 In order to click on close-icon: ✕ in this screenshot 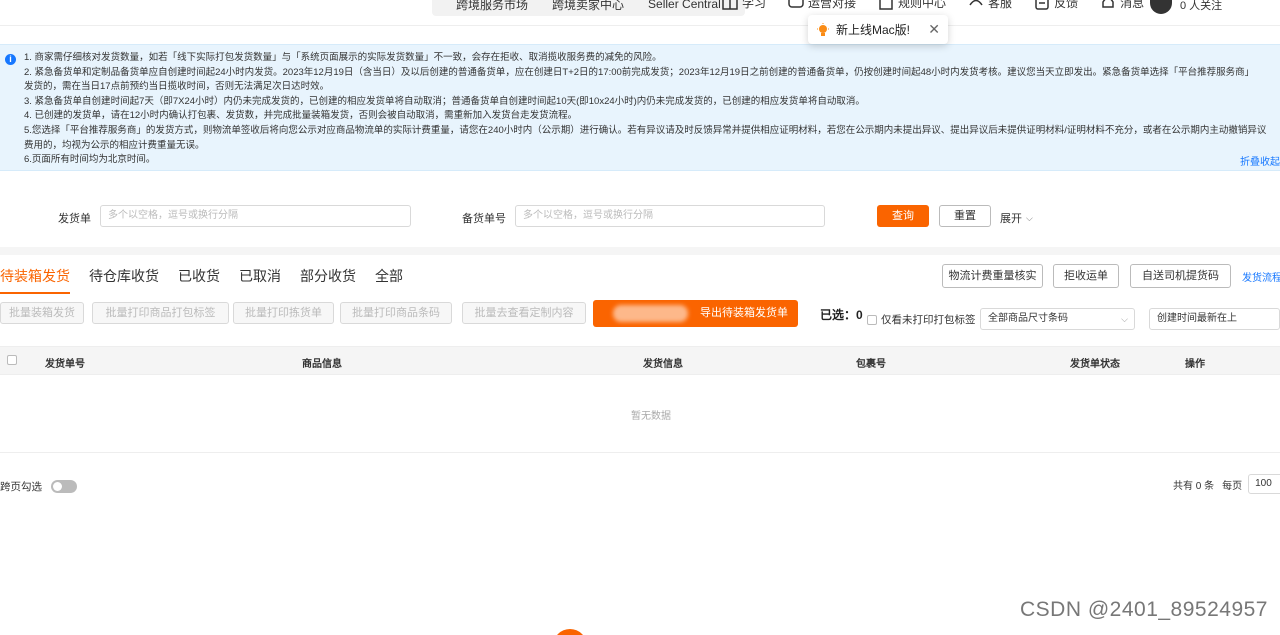, I will do `click(934, 29)`.